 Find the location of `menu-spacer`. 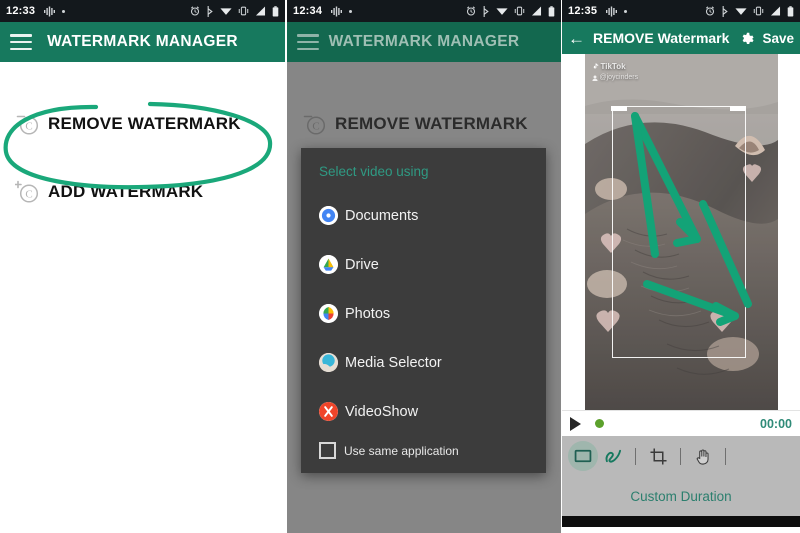

menu-spacer is located at coordinates (142, 158).